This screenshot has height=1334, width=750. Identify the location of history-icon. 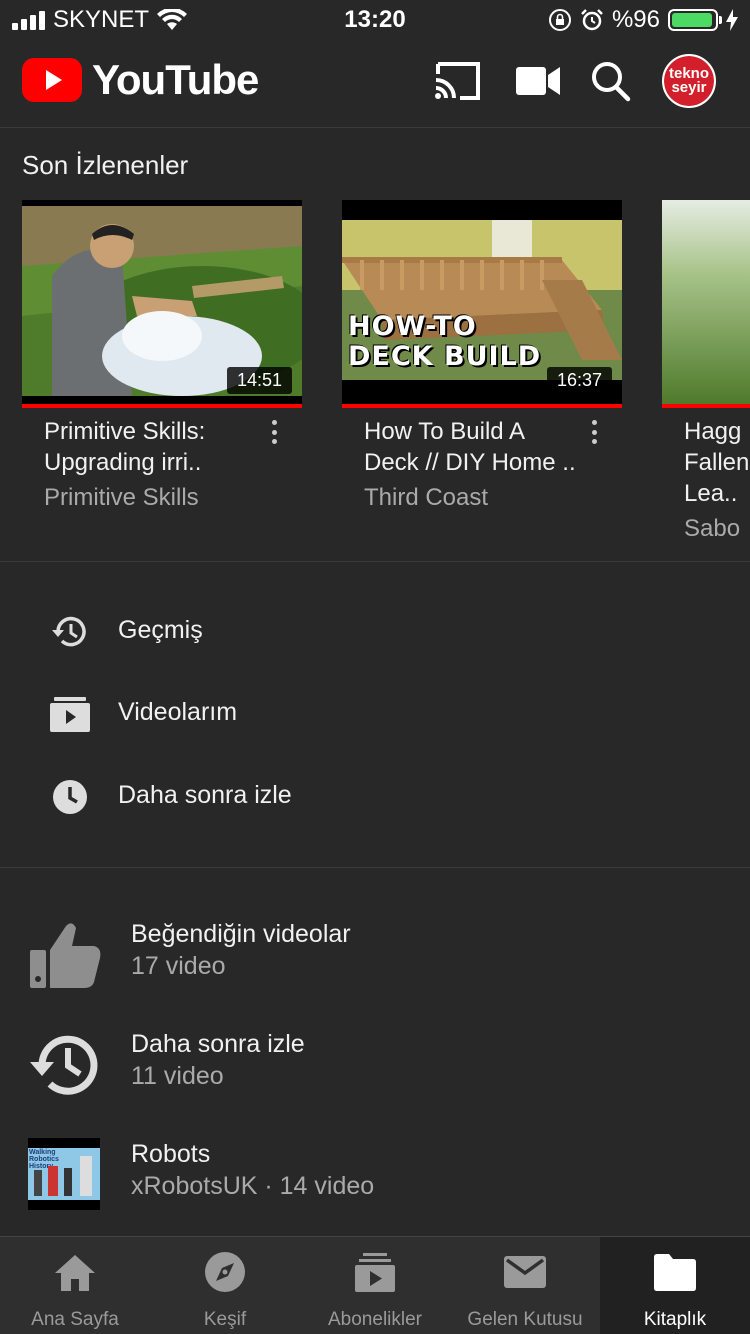
(69, 631).